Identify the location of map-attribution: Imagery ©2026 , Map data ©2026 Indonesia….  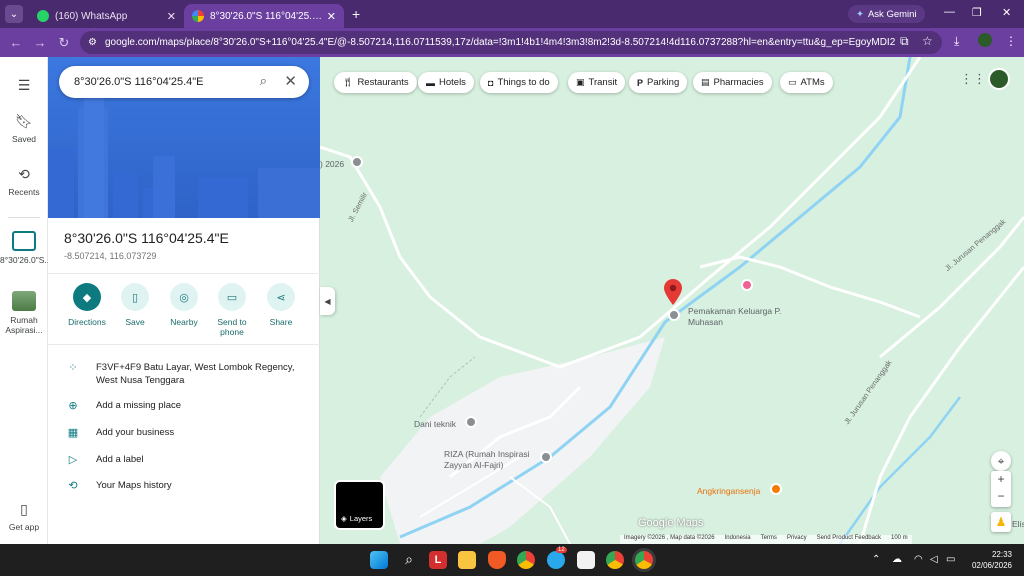
(766, 539).